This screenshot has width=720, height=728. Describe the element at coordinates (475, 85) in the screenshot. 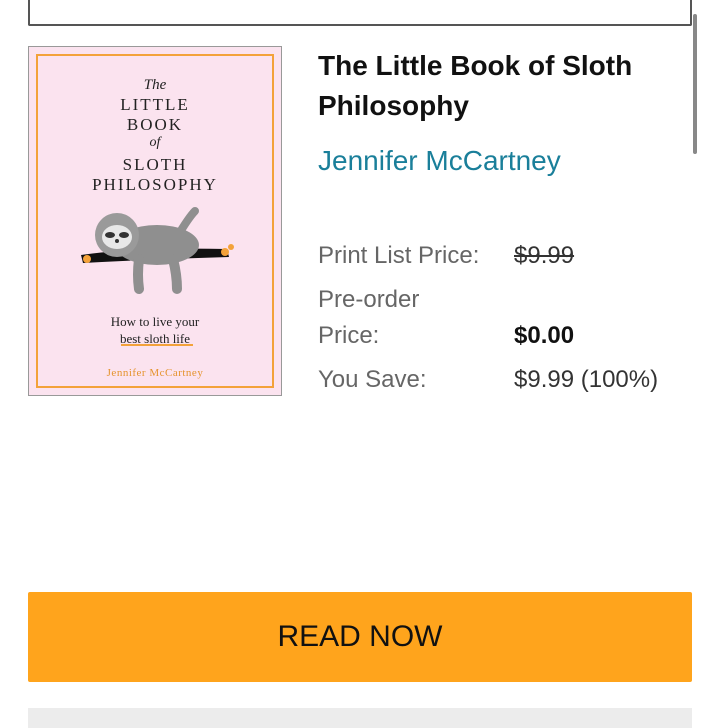

I see `book-title: The Little Book of Sloth Philosophy` at that location.